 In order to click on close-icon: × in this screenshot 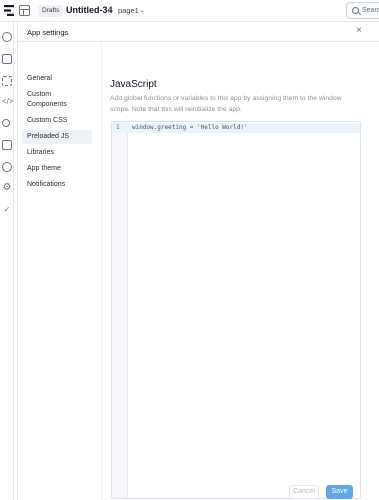, I will do `click(359, 31)`.